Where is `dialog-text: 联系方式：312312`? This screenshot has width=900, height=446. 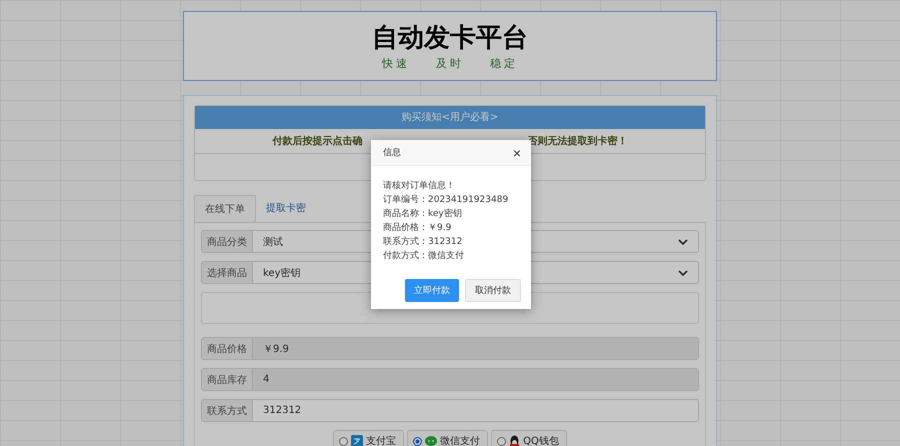 dialog-text: 联系方式：312312 is located at coordinates (423, 242).